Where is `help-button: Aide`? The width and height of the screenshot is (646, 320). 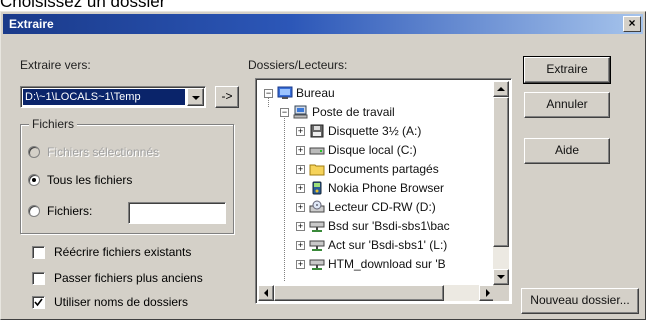
help-button: Aide is located at coordinates (567, 151).